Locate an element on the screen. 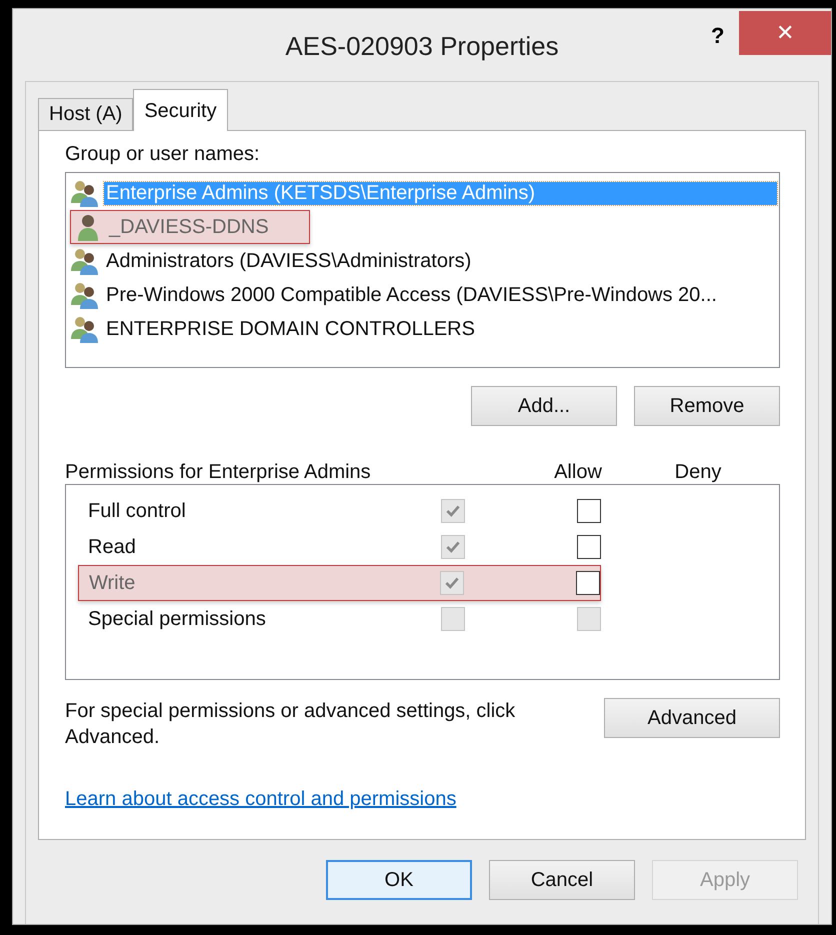  dialog-button: OK is located at coordinates (399, 880).